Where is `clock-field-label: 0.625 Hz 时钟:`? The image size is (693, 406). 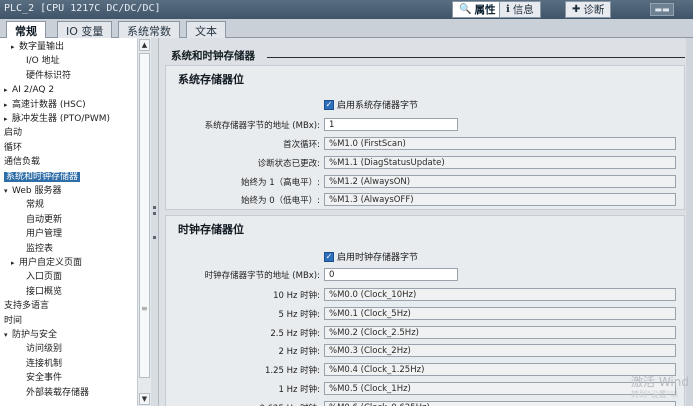 clock-field-label: 0.625 Hz 时钟: is located at coordinates (290, 404).